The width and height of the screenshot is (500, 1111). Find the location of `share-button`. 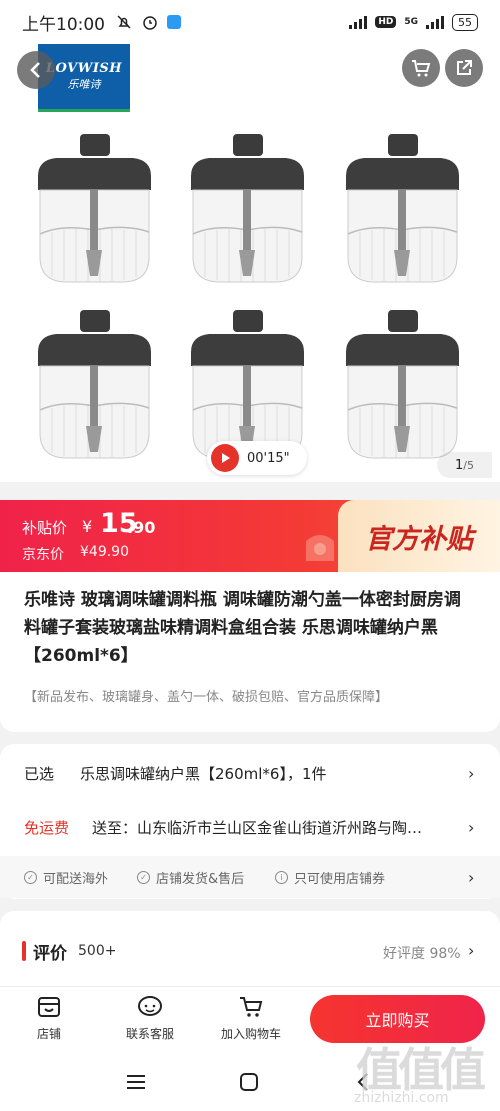

share-button is located at coordinates (464, 68).